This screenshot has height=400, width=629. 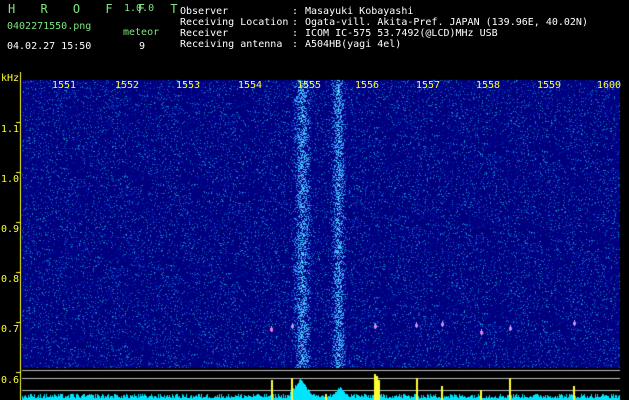 What do you see at coordinates (139, 8) in the screenshot?
I see `app-version: 1.0.0` at bounding box center [139, 8].